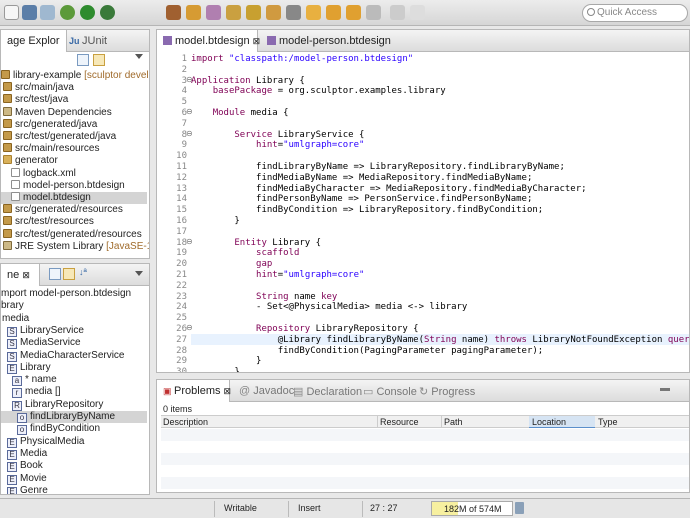 This screenshot has height=518, width=690. What do you see at coordinates (74, 356) in the screenshot?
I see `outline-item: S MediaCharacterService` at bounding box center [74, 356].